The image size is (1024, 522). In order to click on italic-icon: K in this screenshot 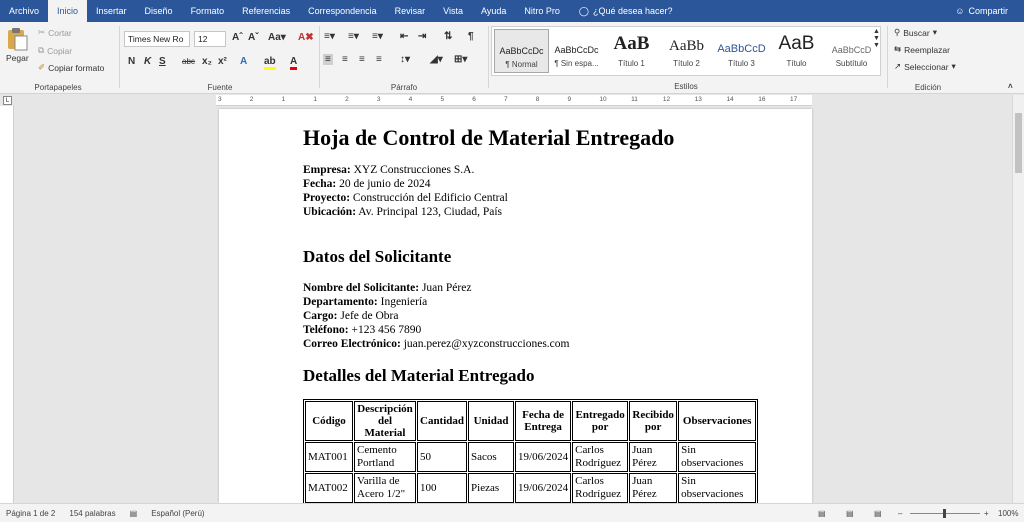, I will do `click(147, 61)`.